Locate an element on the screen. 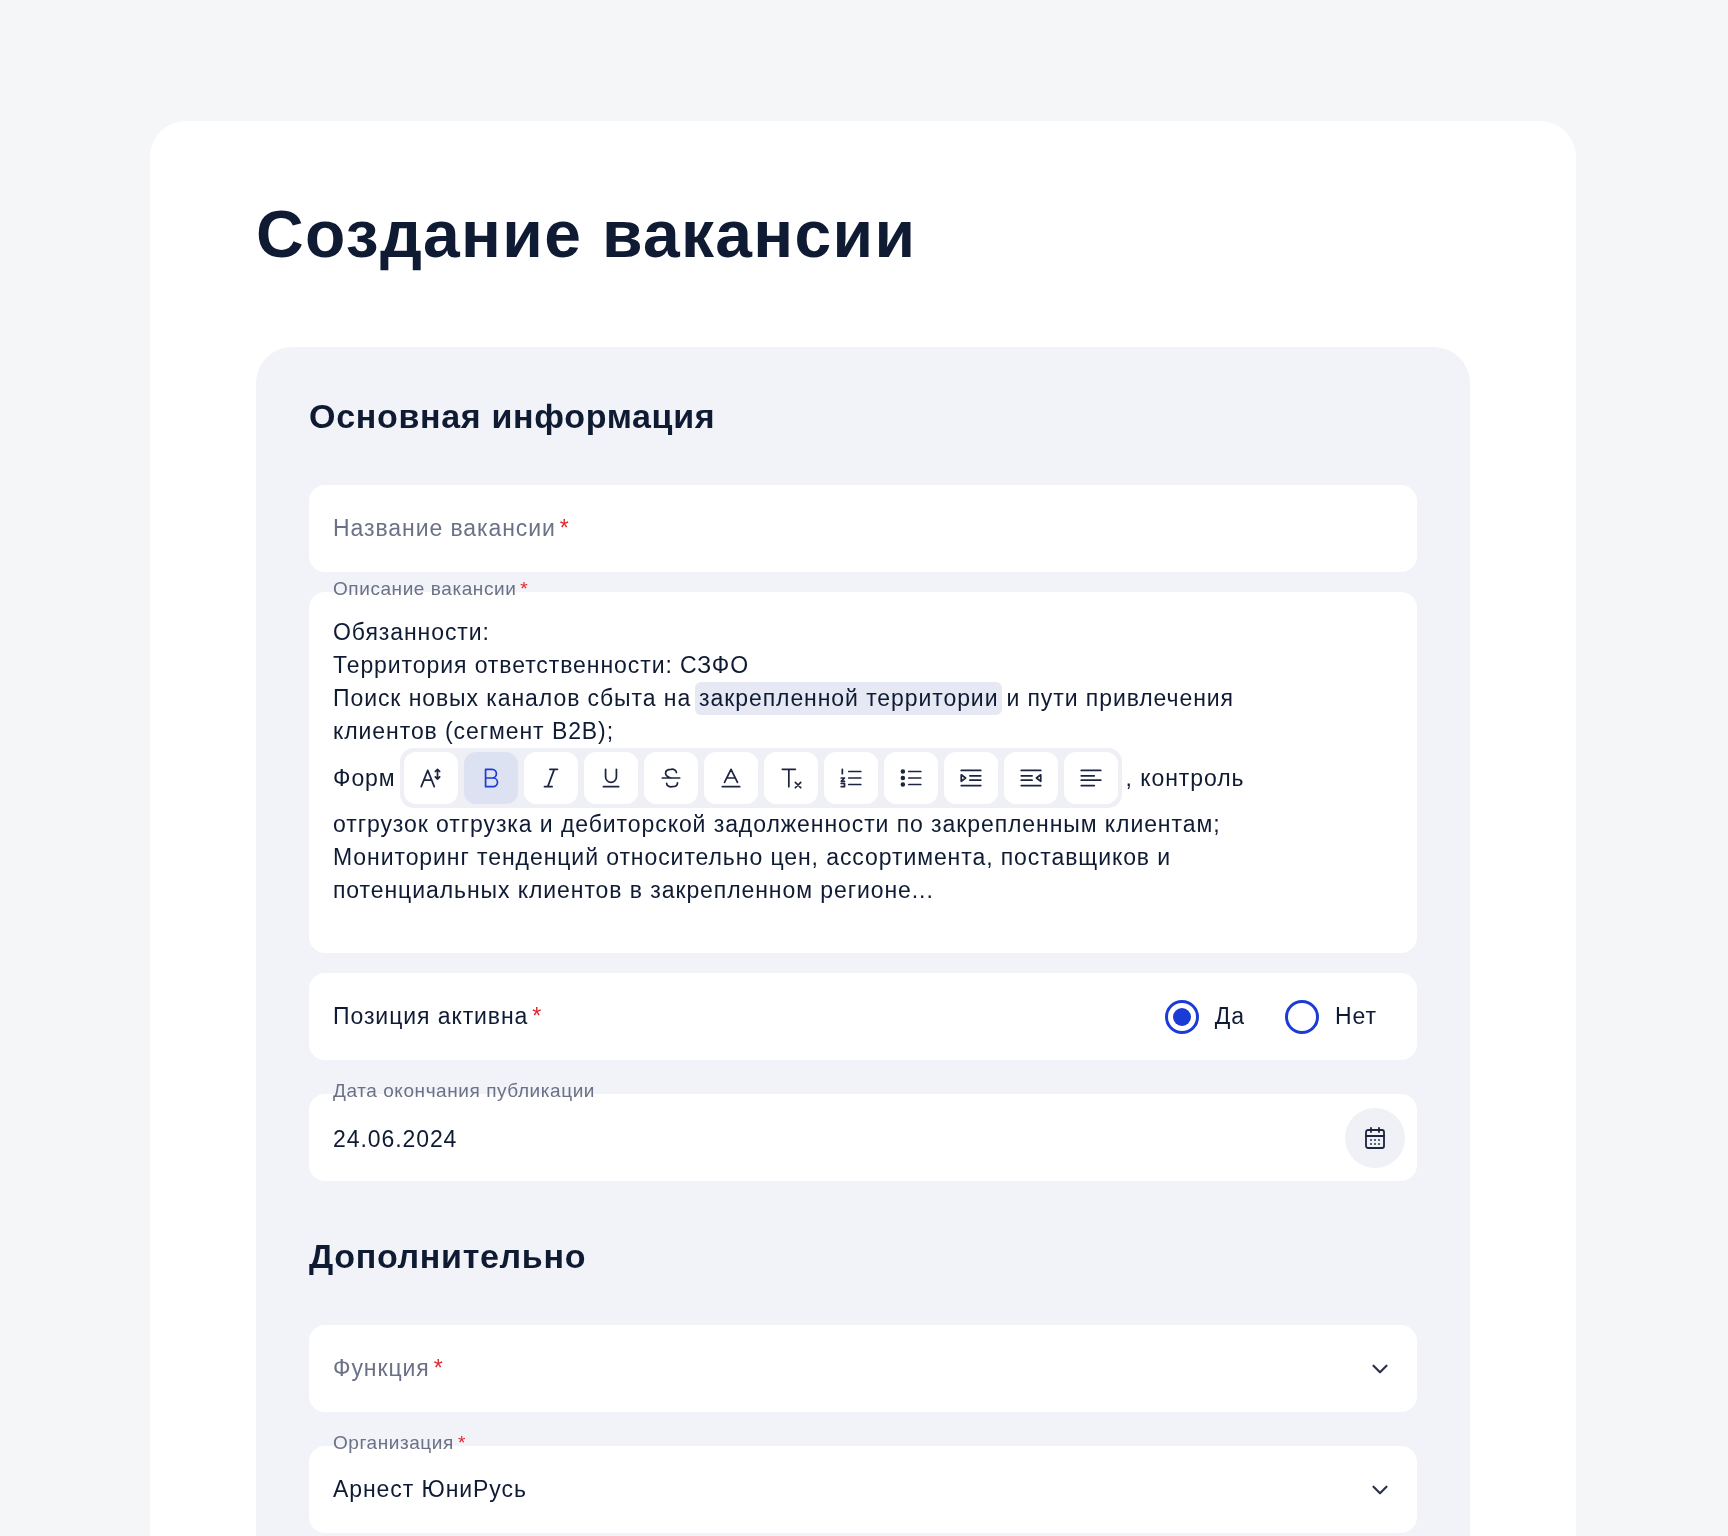 The height and width of the screenshot is (1536, 1728). description-text: Территория ответственности: СЗФО is located at coordinates (541, 665).